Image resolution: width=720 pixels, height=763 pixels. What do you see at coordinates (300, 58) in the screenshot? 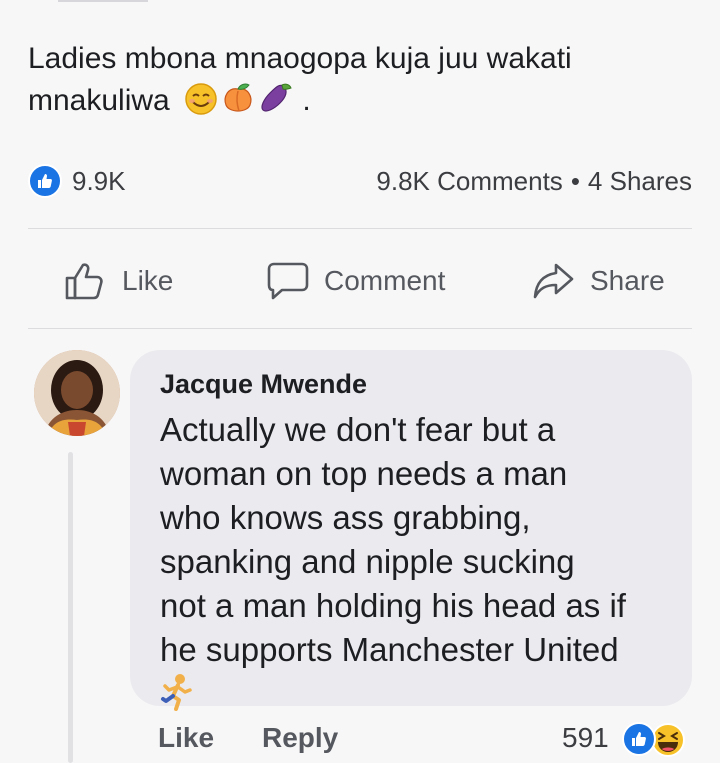
I see `post-text-line1: Ladies mbona mnaogopa kuja juu wakati` at bounding box center [300, 58].